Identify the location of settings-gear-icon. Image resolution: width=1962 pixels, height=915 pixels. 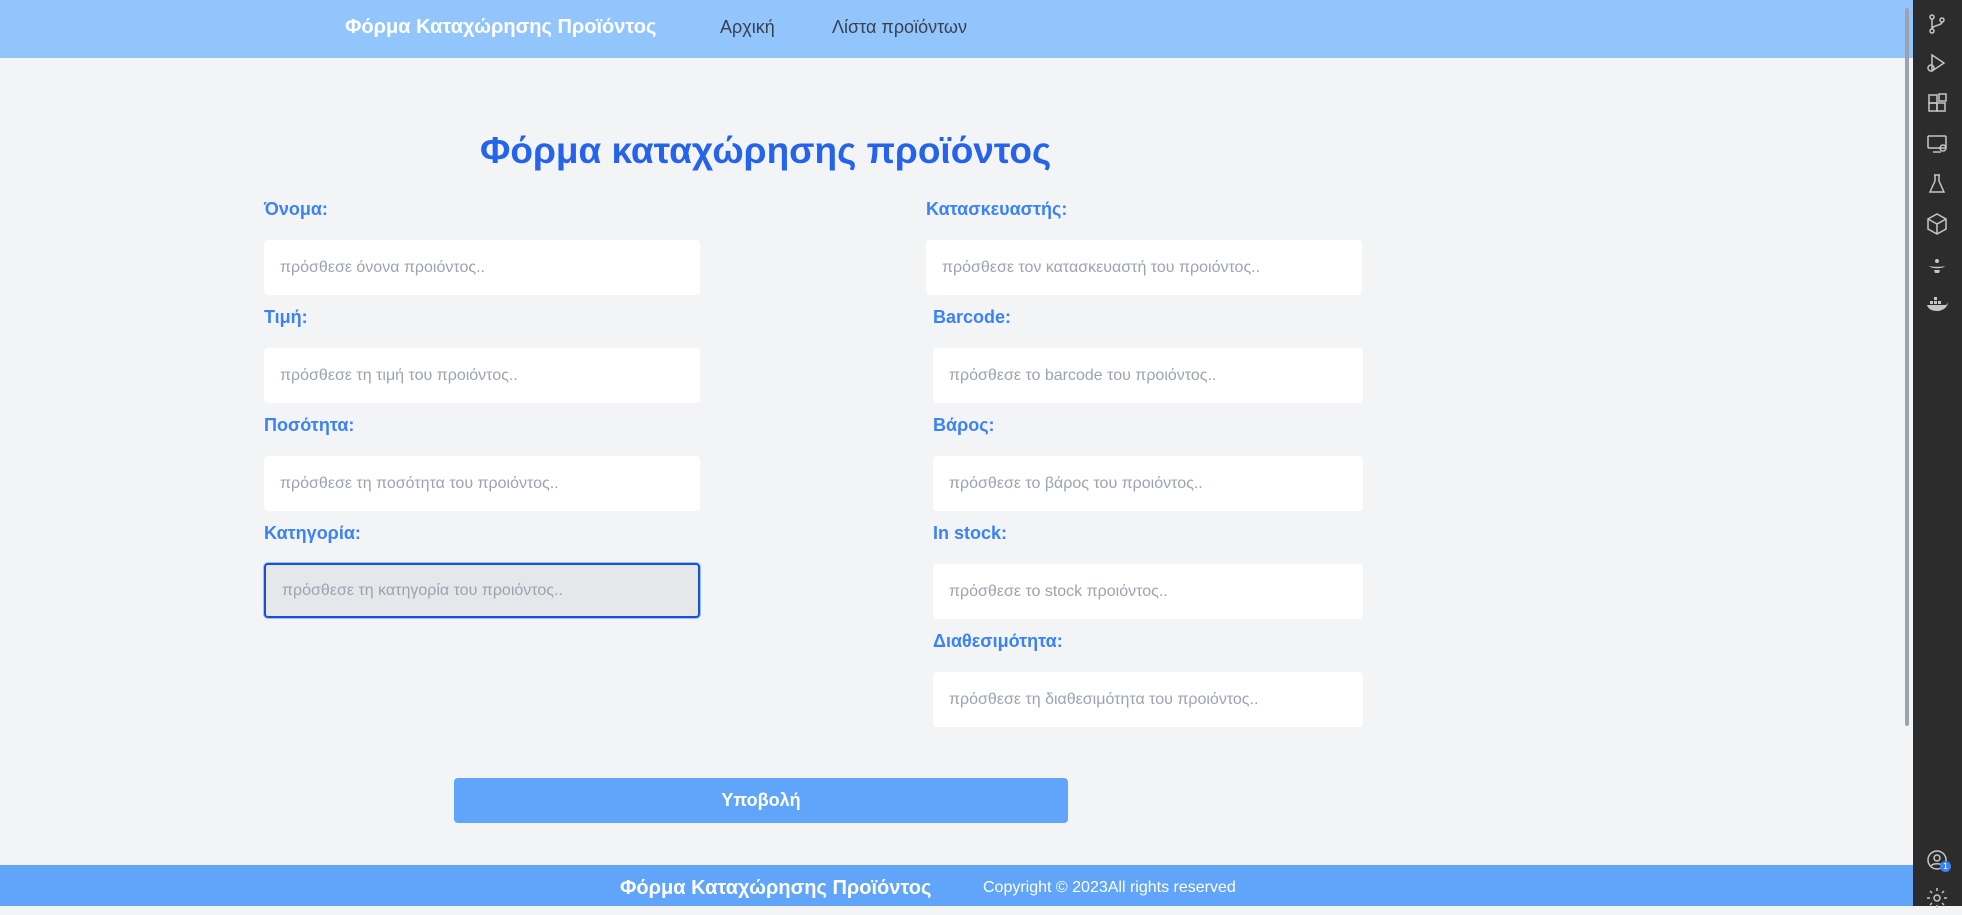
(1937, 898).